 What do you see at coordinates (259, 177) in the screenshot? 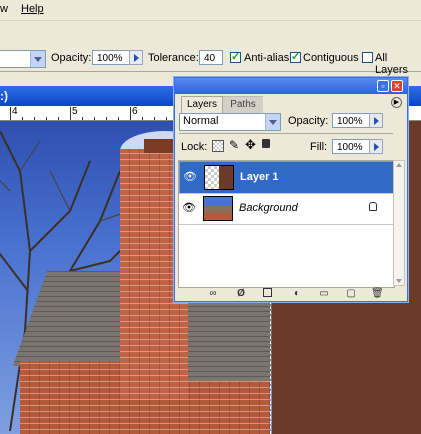
I see `layer-name: Layer 1` at bounding box center [259, 177].